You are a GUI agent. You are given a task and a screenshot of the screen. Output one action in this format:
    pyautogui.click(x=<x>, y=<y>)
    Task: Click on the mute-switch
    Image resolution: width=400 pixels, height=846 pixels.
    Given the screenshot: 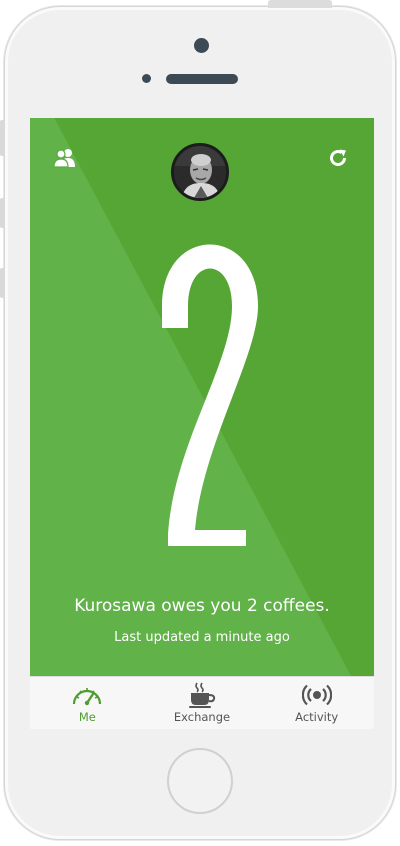 What is the action you would take?
    pyautogui.click(x=2, y=138)
    